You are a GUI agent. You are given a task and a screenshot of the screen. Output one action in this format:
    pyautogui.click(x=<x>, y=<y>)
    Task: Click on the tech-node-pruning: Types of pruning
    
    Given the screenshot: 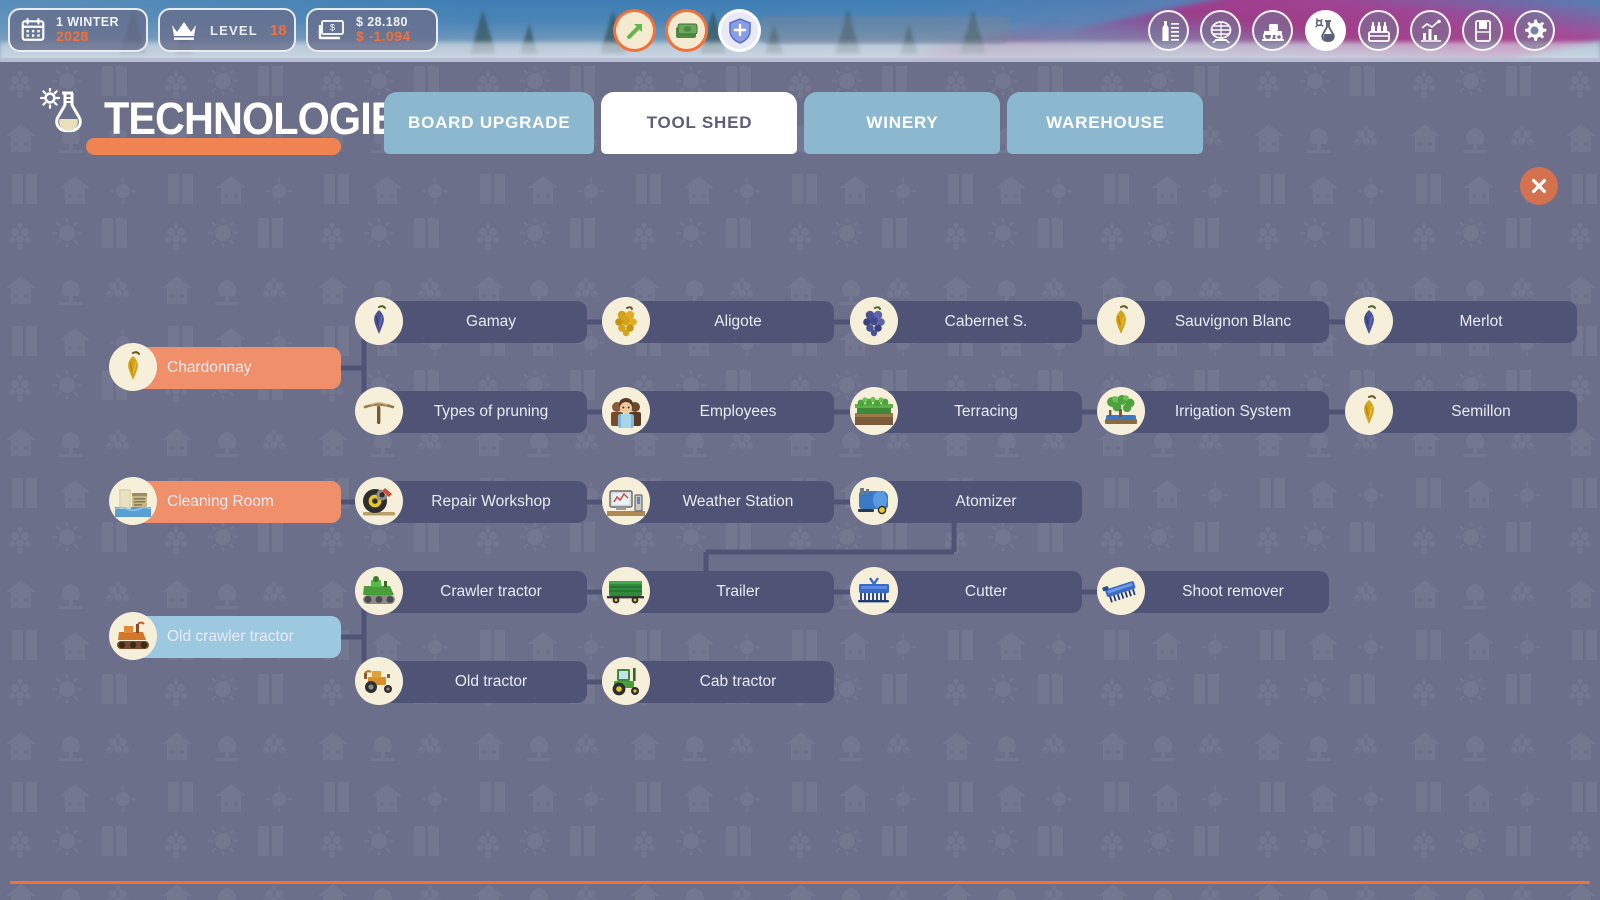 What is the action you would take?
    pyautogui.click(x=471, y=410)
    